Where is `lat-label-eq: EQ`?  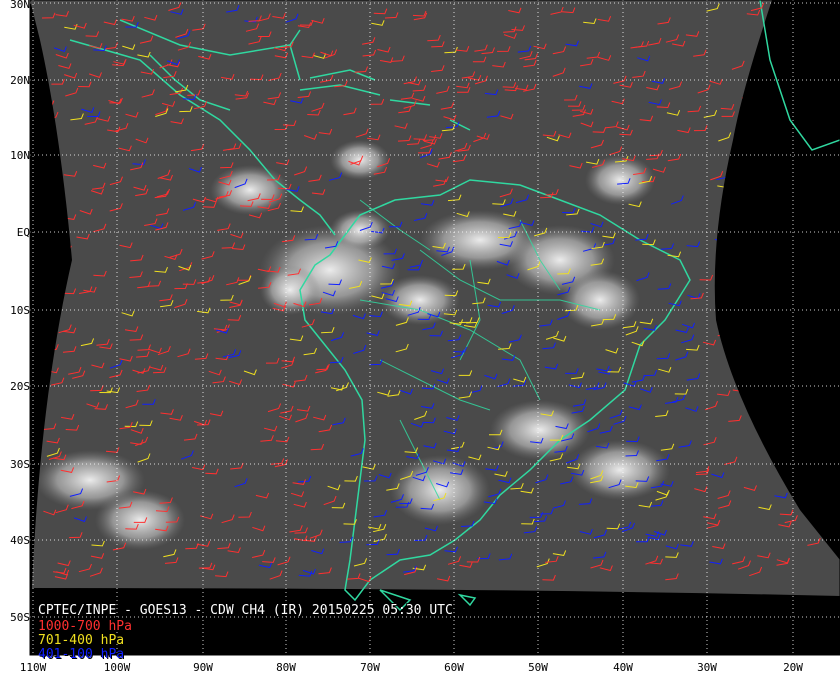
lat-label-eq: EQ is located at coordinates (23, 232).